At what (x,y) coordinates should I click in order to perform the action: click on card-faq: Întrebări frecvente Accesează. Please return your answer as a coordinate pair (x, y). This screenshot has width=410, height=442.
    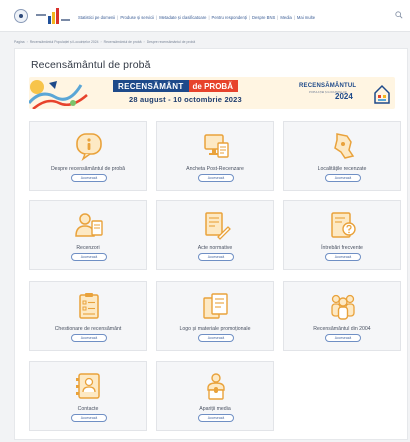
    Looking at the image, I should click on (342, 235).